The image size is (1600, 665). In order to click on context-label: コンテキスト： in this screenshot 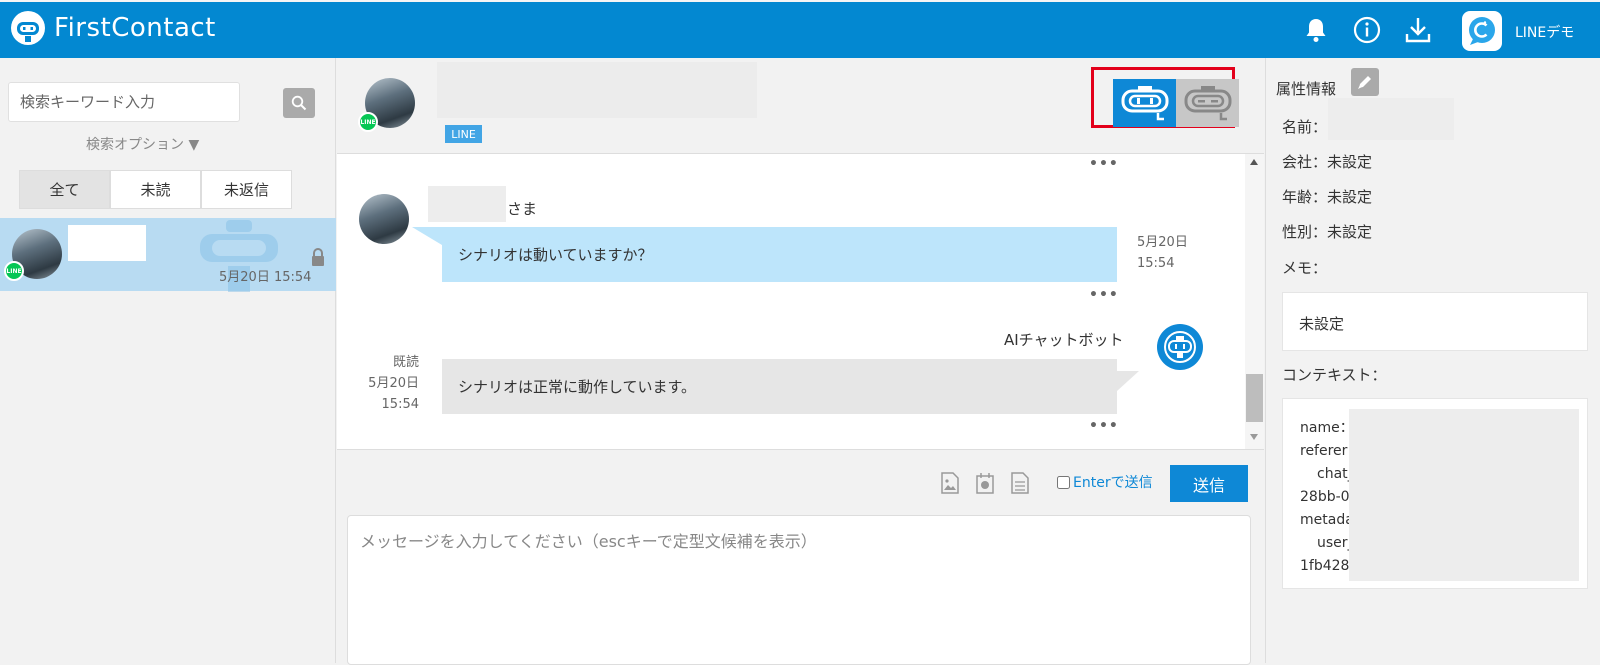, I will do `click(1334, 375)`.